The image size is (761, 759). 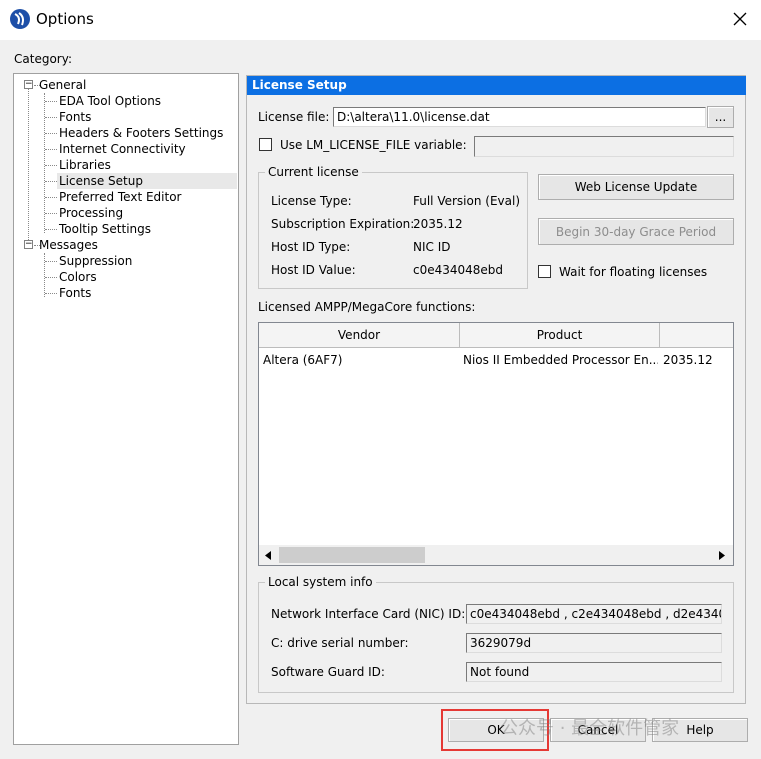 What do you see at coordinates (560, 335) in the screenshot?
I see `column-header-product: Product` at bounding box center [560, 335].